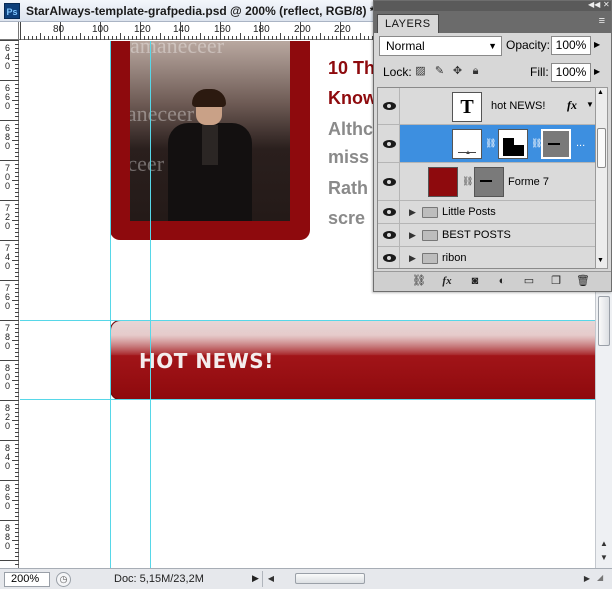 This screenshot has width=612, height=589. I want to click on blend-mode-value: Normal, so click(405, 46).